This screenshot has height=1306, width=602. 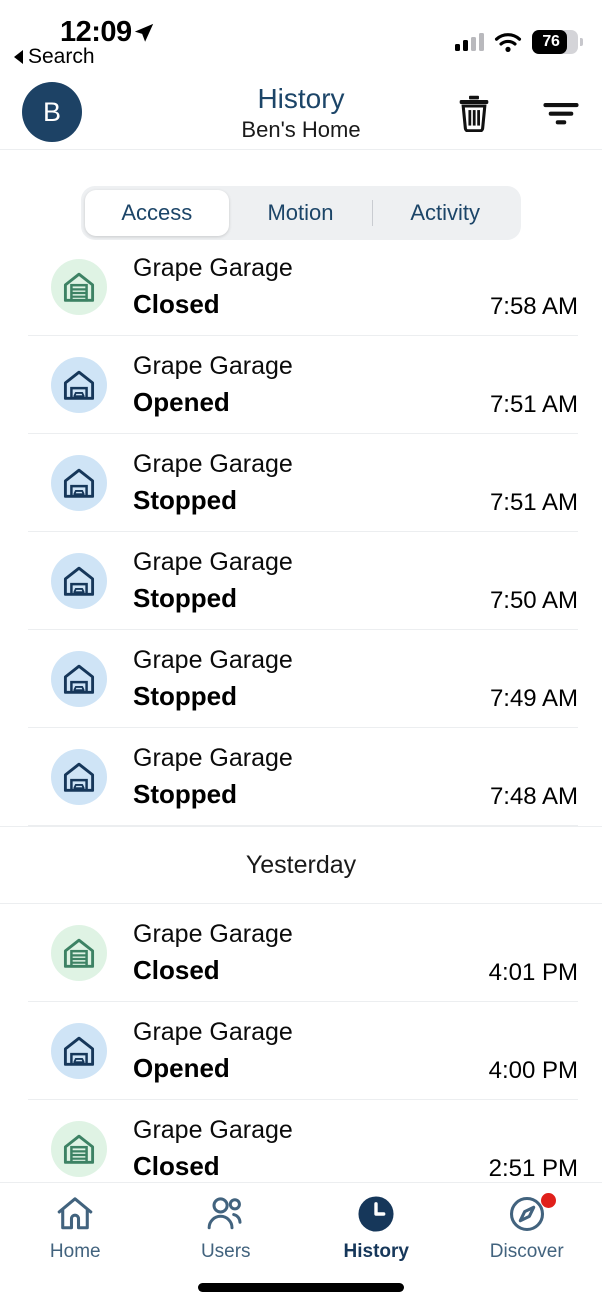 I want to click on battery-icon: 76, so click(x=557, y=42).